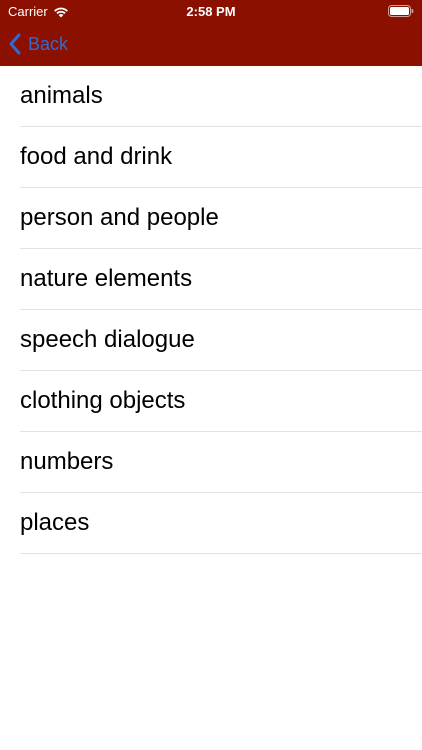 This screenshot has width=422, height=750. I want to click on chevron-left-icon, so click(15, 44).